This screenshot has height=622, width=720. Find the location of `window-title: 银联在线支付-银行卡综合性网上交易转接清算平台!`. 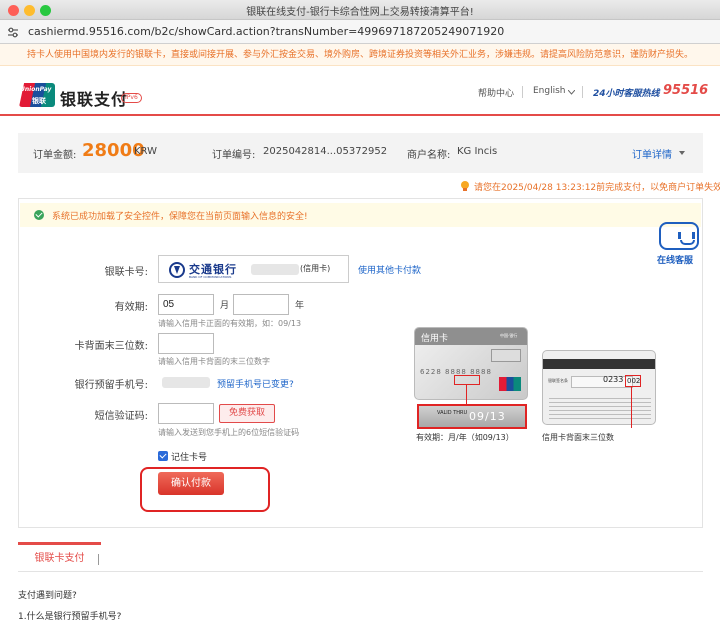

window-title: 银联在线支付-银行卡综合性网上交易转接清算平台! is located at coordinates (360, 12).